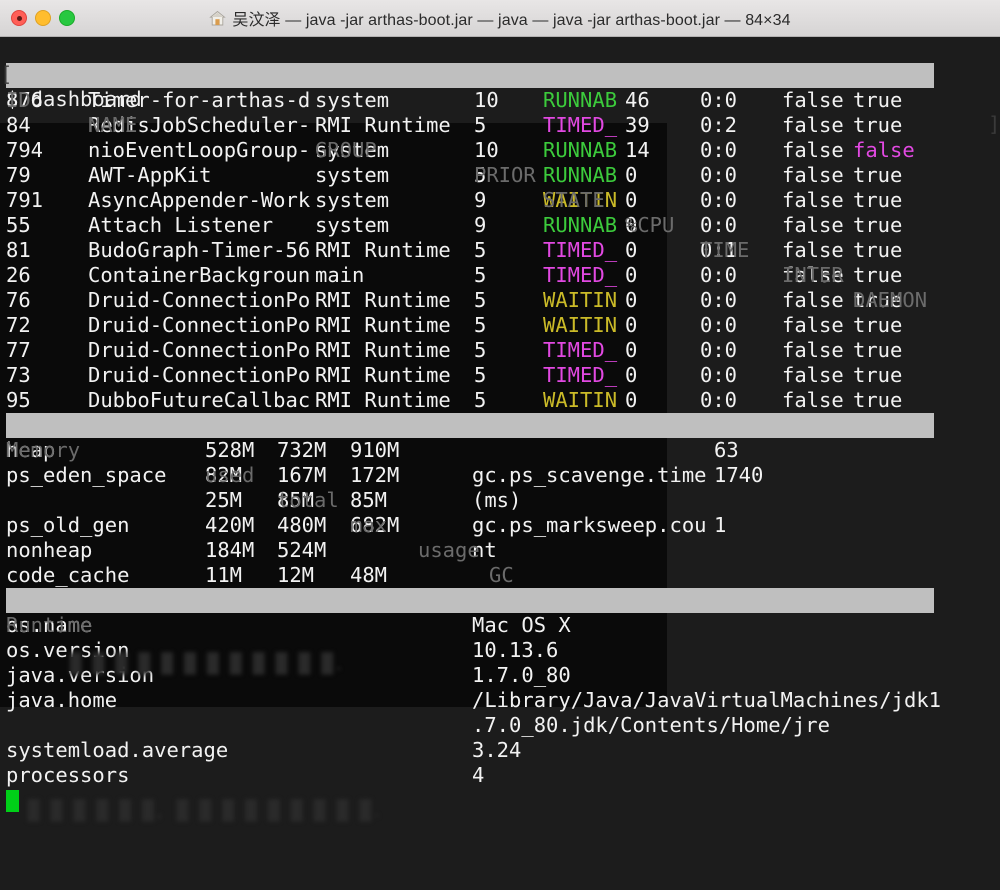 The image size is (1000, 890). Describe the element at coordinates (18, 225) in the screenshot. I see `thread-id: 55` at that location.